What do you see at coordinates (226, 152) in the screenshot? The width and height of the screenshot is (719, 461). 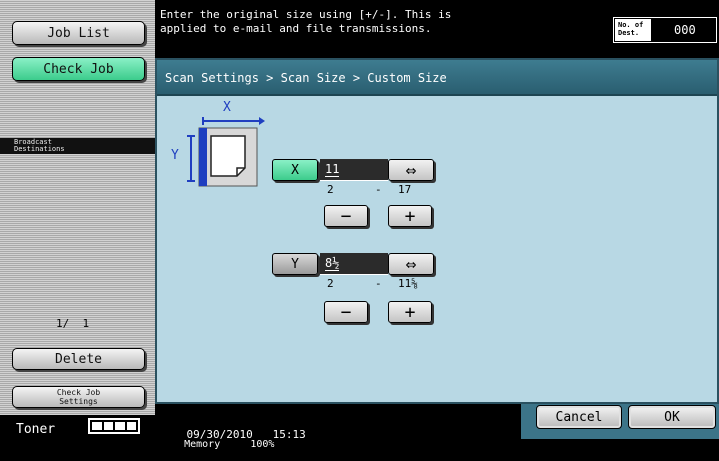 I see `paper-size-diagram-icon` at bounding box center [226, 152].